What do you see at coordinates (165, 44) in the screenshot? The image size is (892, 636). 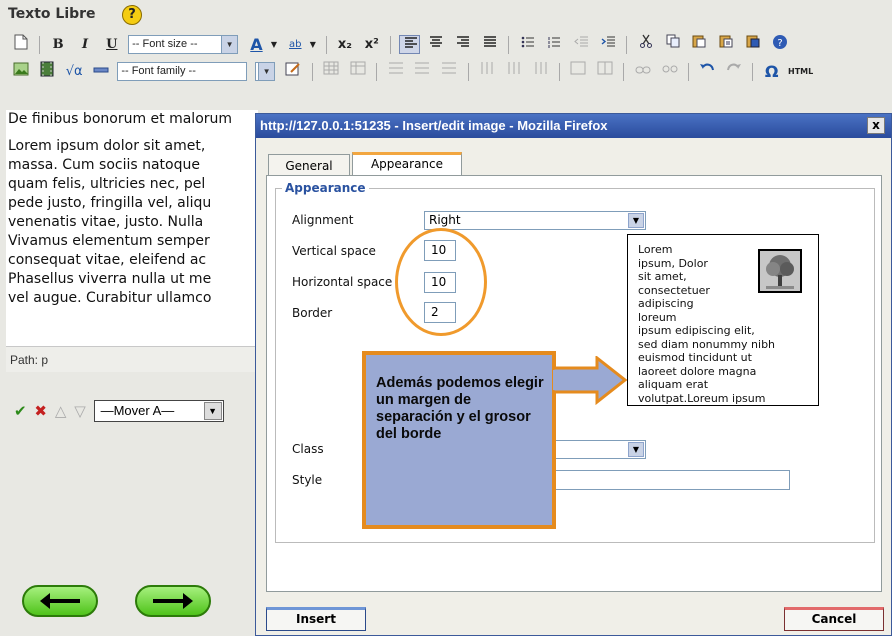 I see `font-size-value: -- Font size --` at bounding box center [165, 44].